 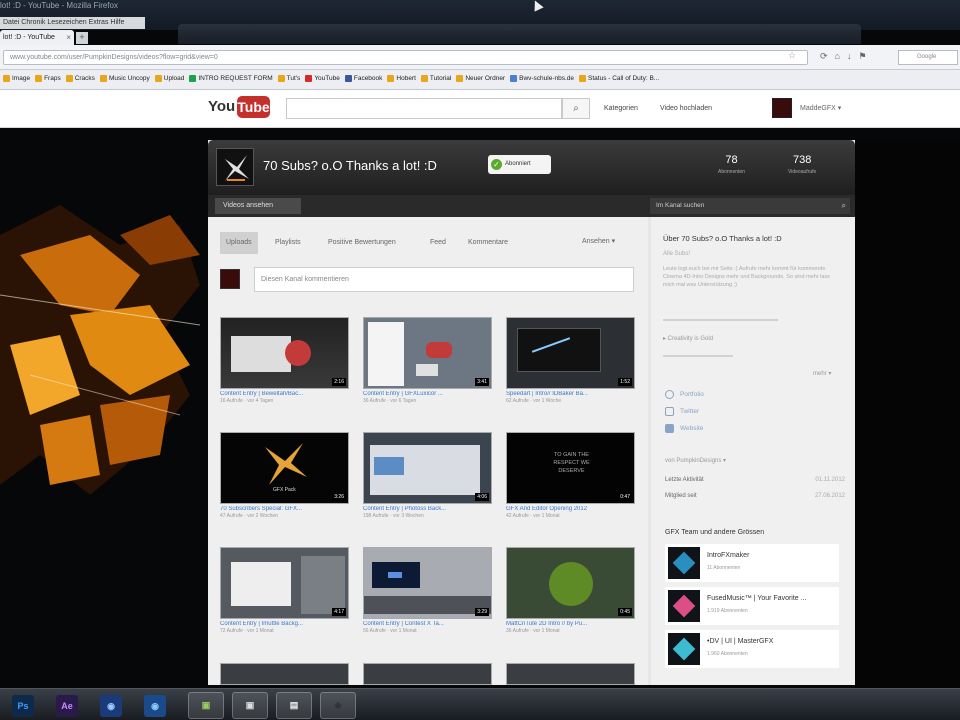 I want to click on new-tab-button: +, so click(x=82, y=38).